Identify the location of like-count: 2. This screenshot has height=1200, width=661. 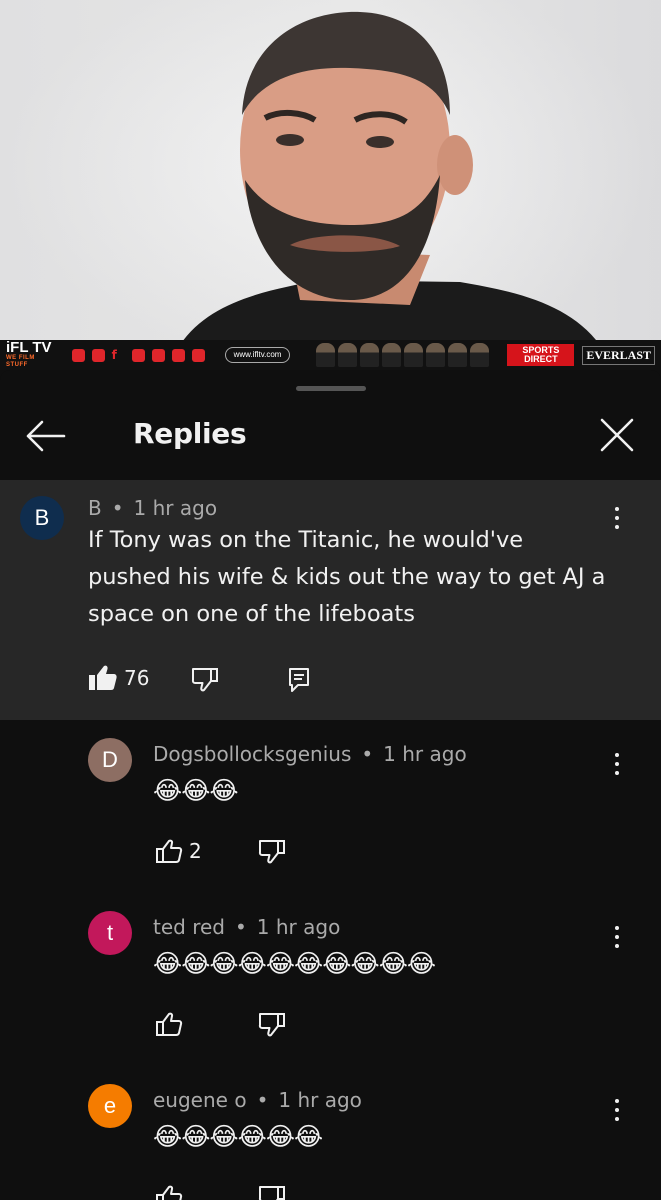
(195, 851).